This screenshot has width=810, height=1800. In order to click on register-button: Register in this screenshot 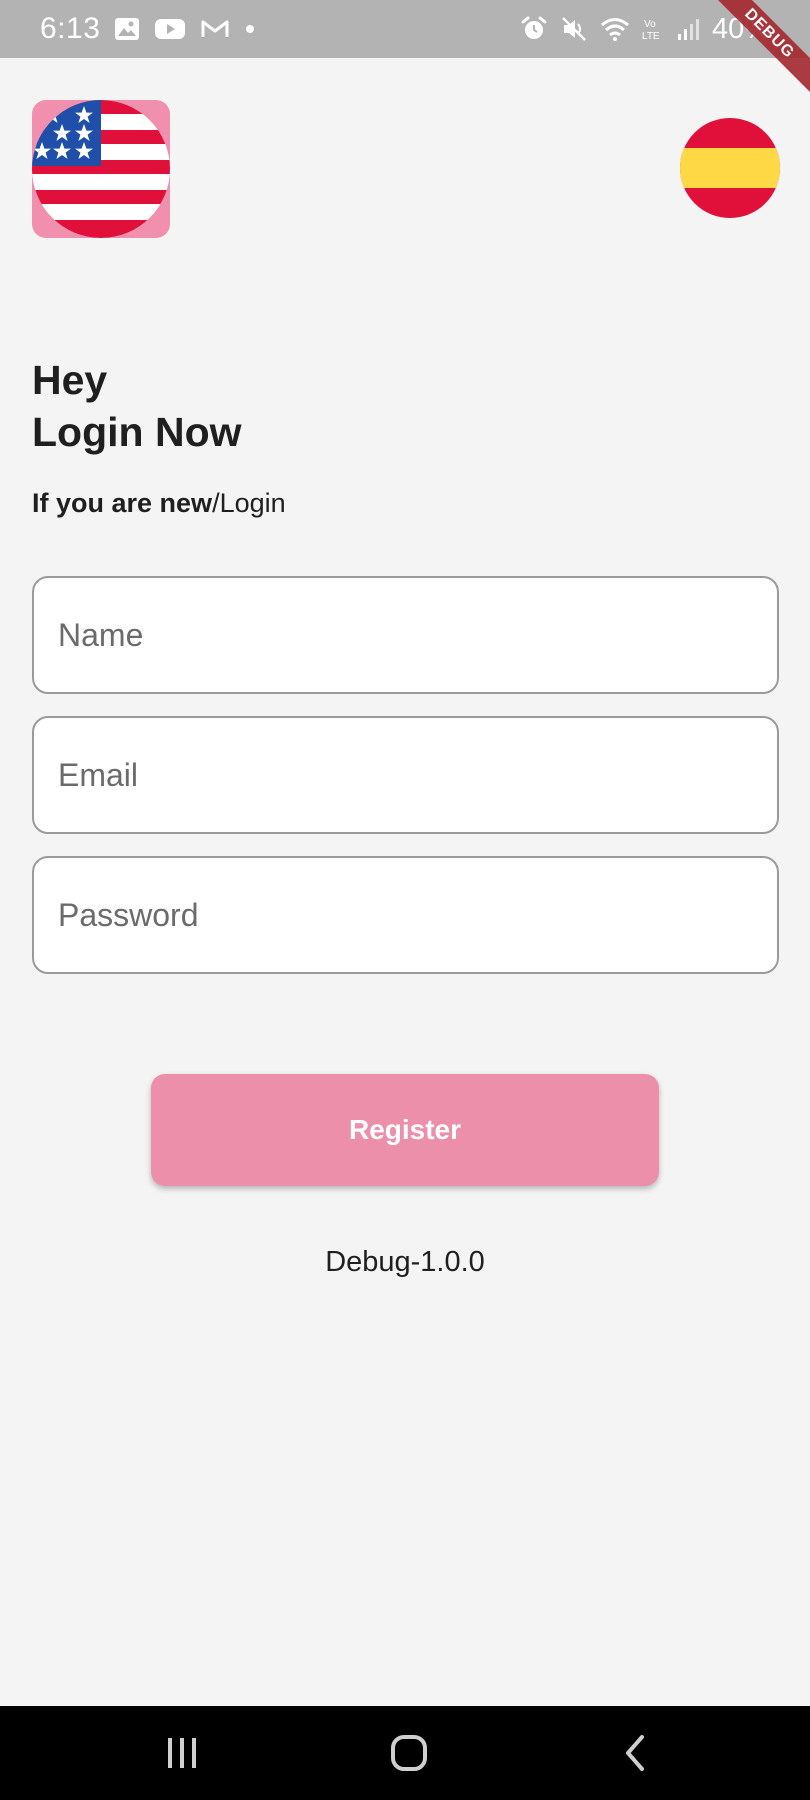, I will do `click(405, 1130)`.